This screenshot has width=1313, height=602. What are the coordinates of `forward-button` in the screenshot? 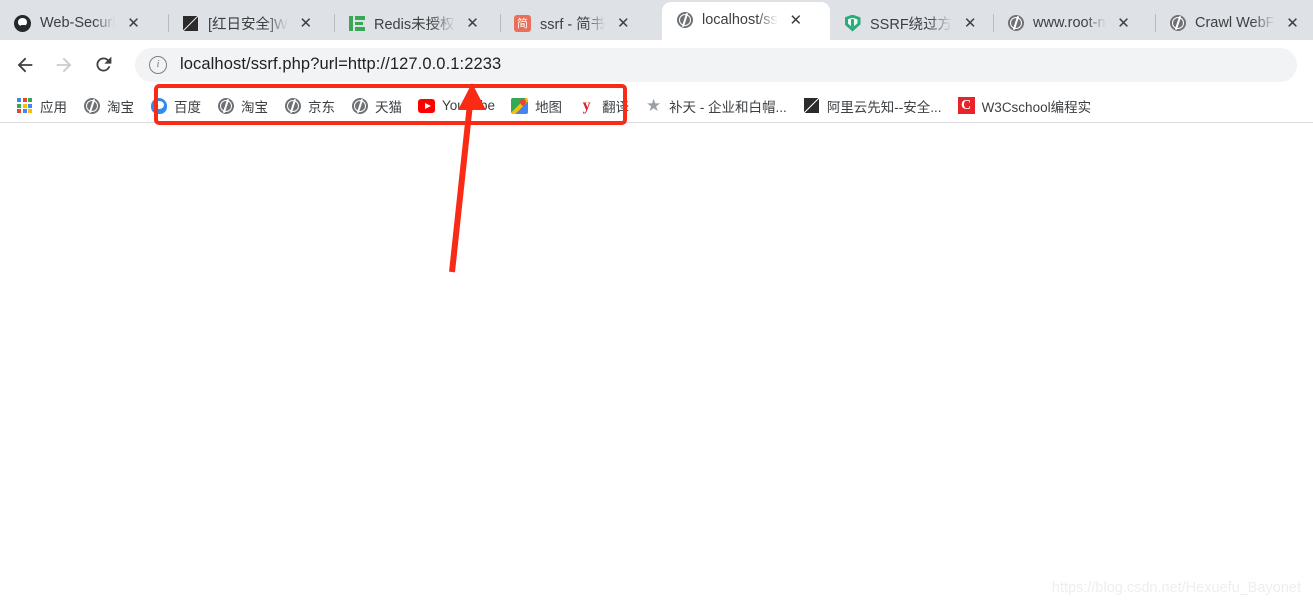 It's located at (64, 65).